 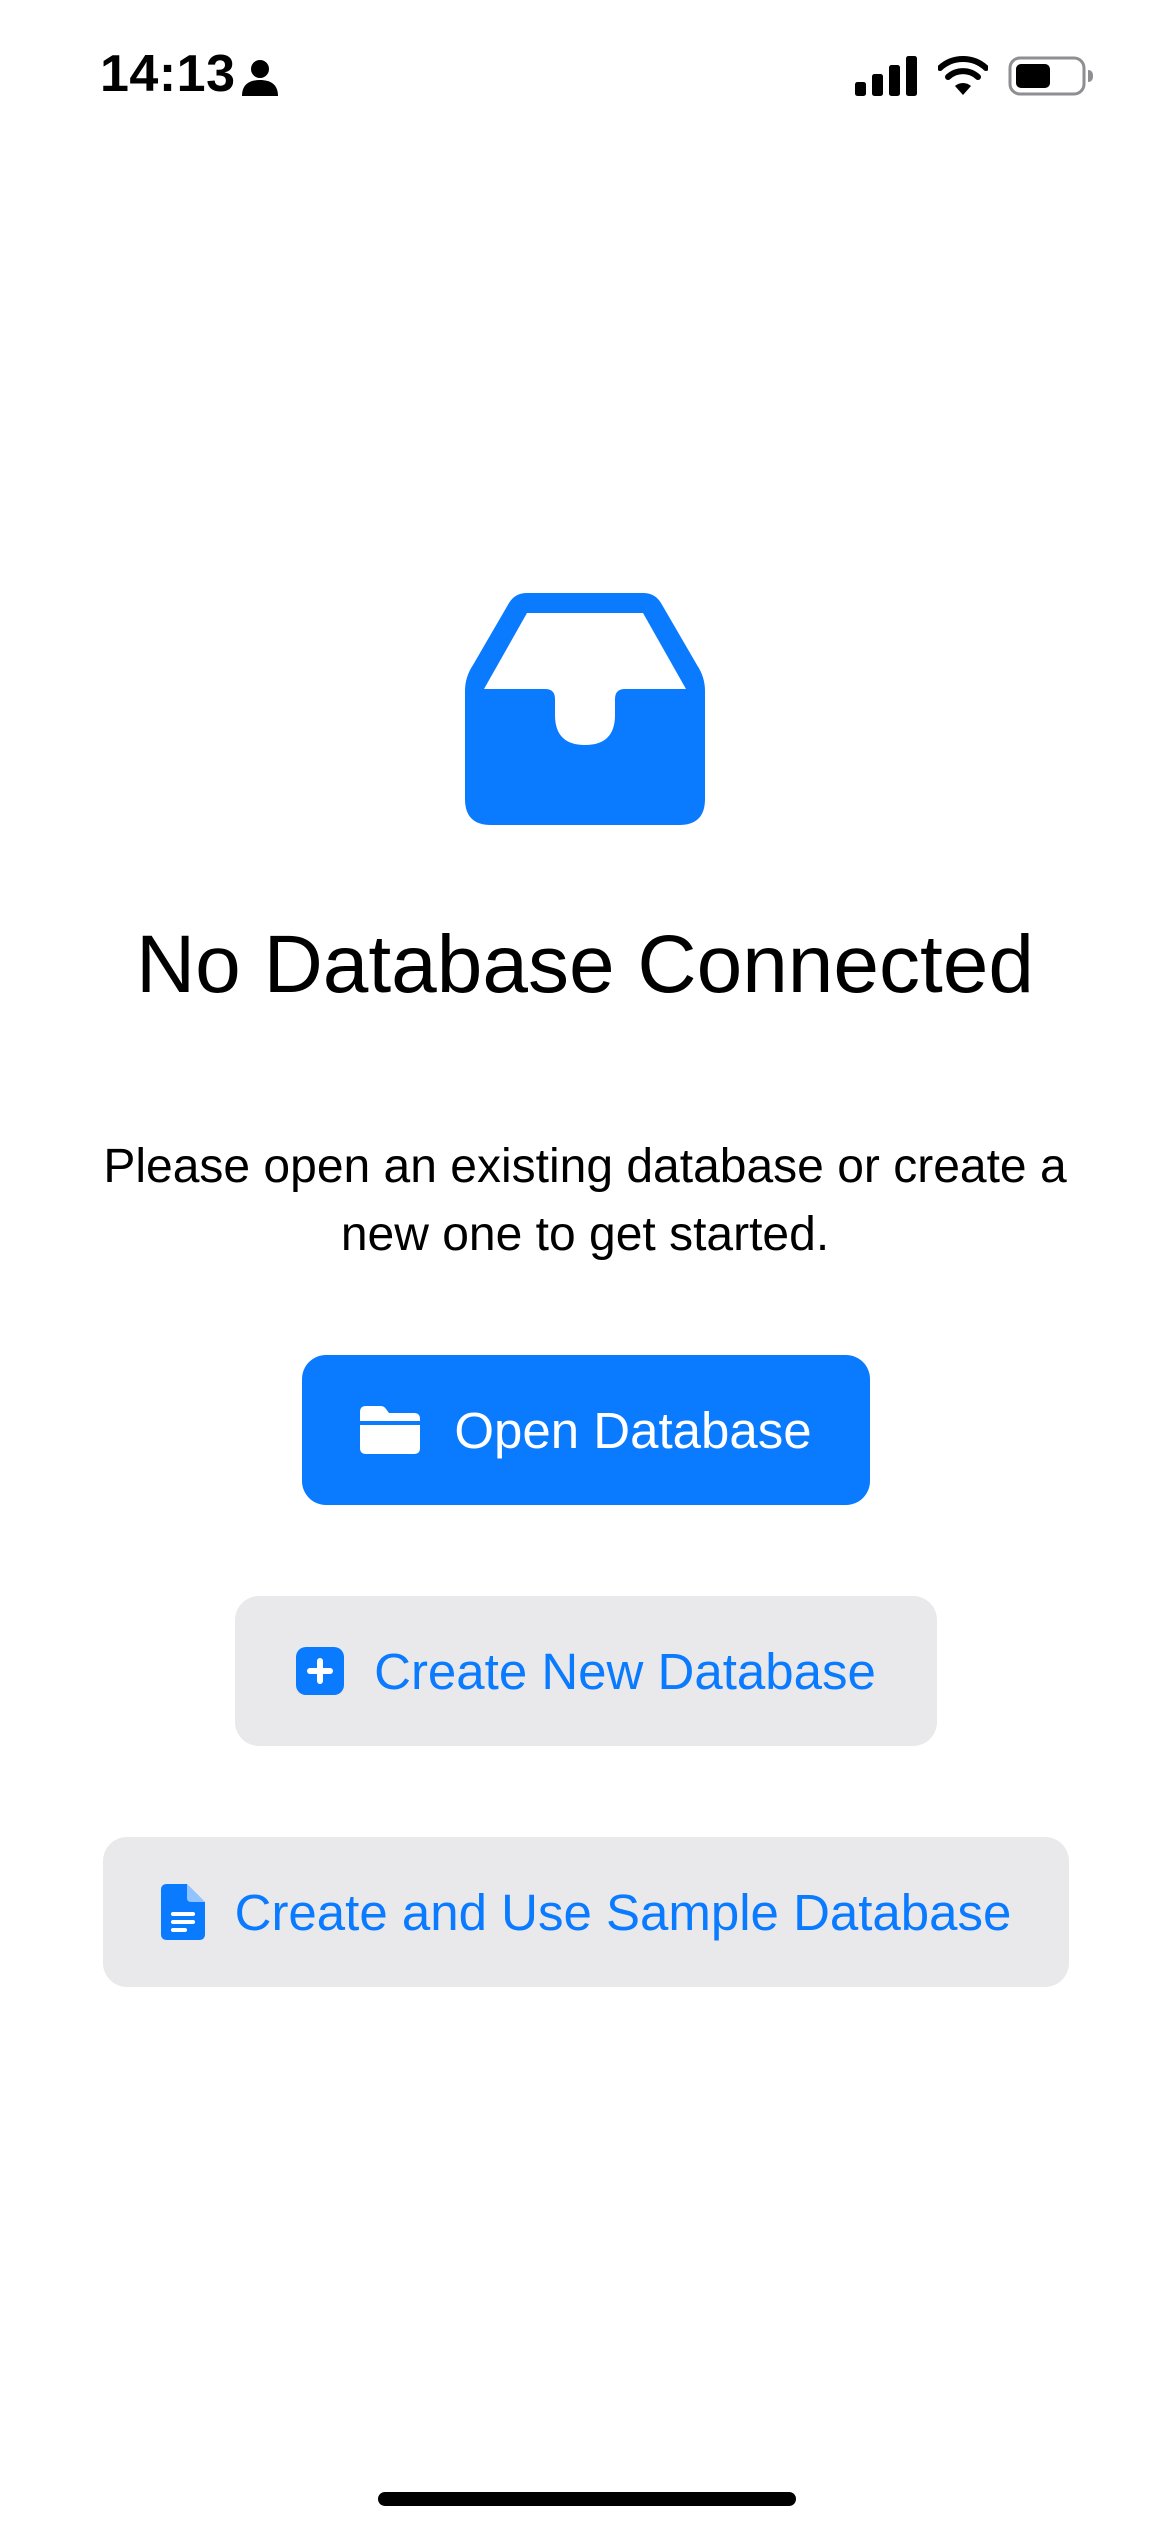 I want to click on cellular-signal-icon, so click(x=886, y=76).